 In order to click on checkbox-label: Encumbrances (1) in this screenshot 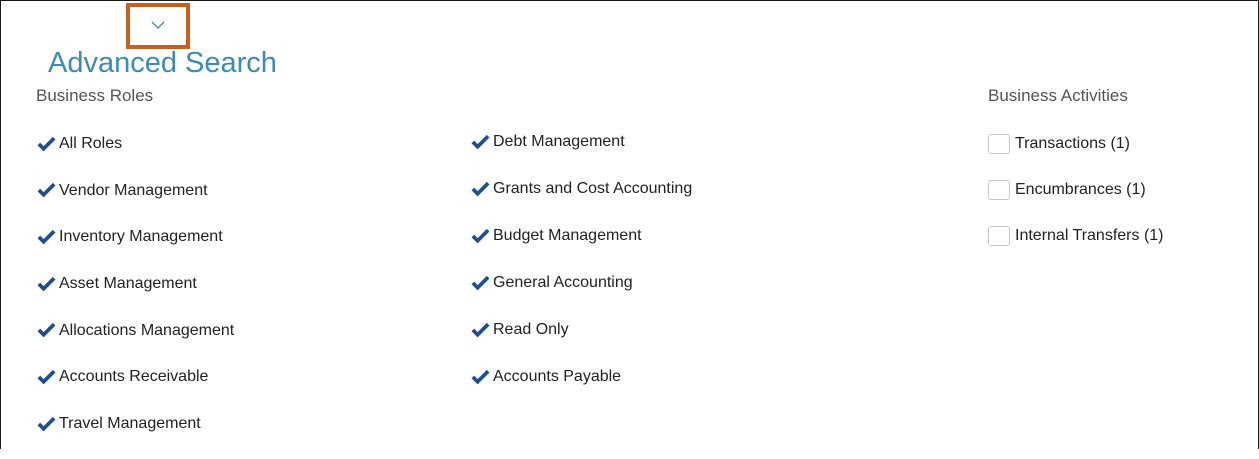, I will do `click(1080, 189)`.